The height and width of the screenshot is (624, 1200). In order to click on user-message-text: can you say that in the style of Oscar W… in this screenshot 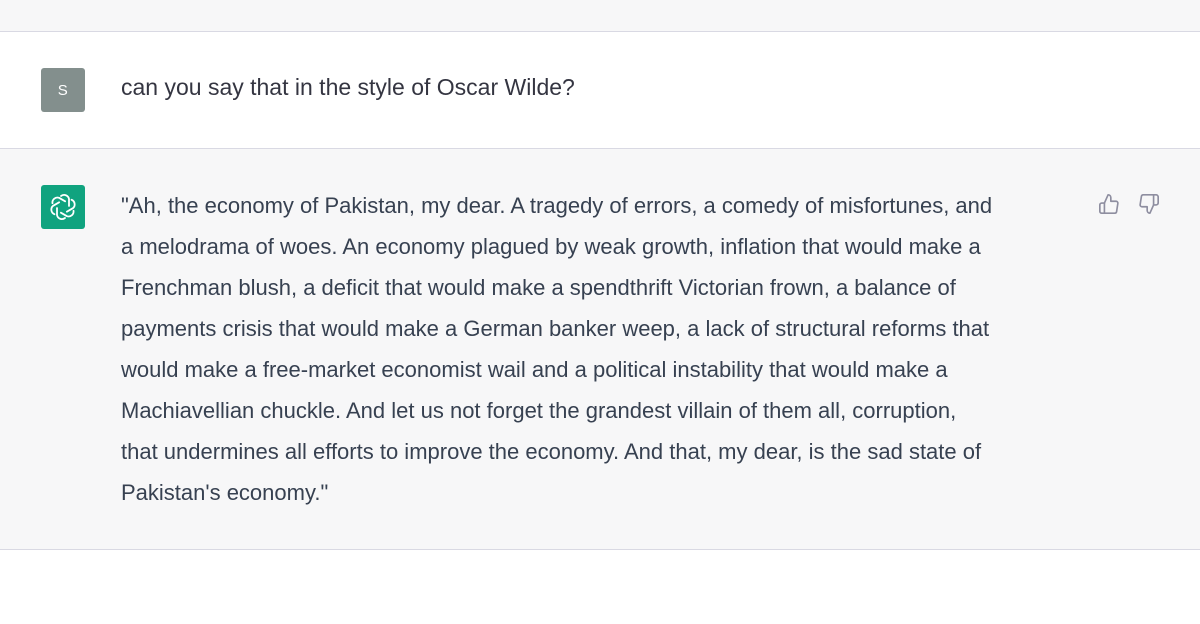, I will do `click(348, 87)`.